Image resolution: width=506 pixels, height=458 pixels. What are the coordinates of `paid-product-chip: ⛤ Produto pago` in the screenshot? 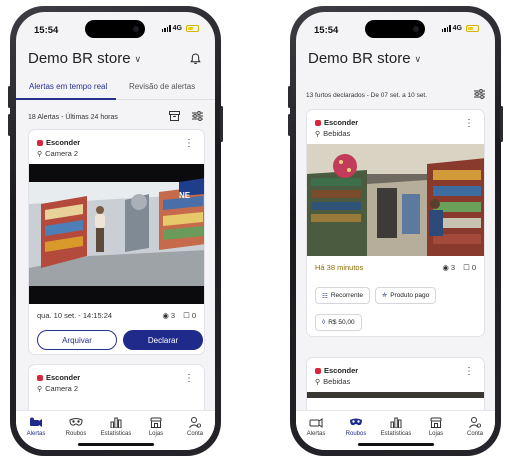 It's located at (405, 295).